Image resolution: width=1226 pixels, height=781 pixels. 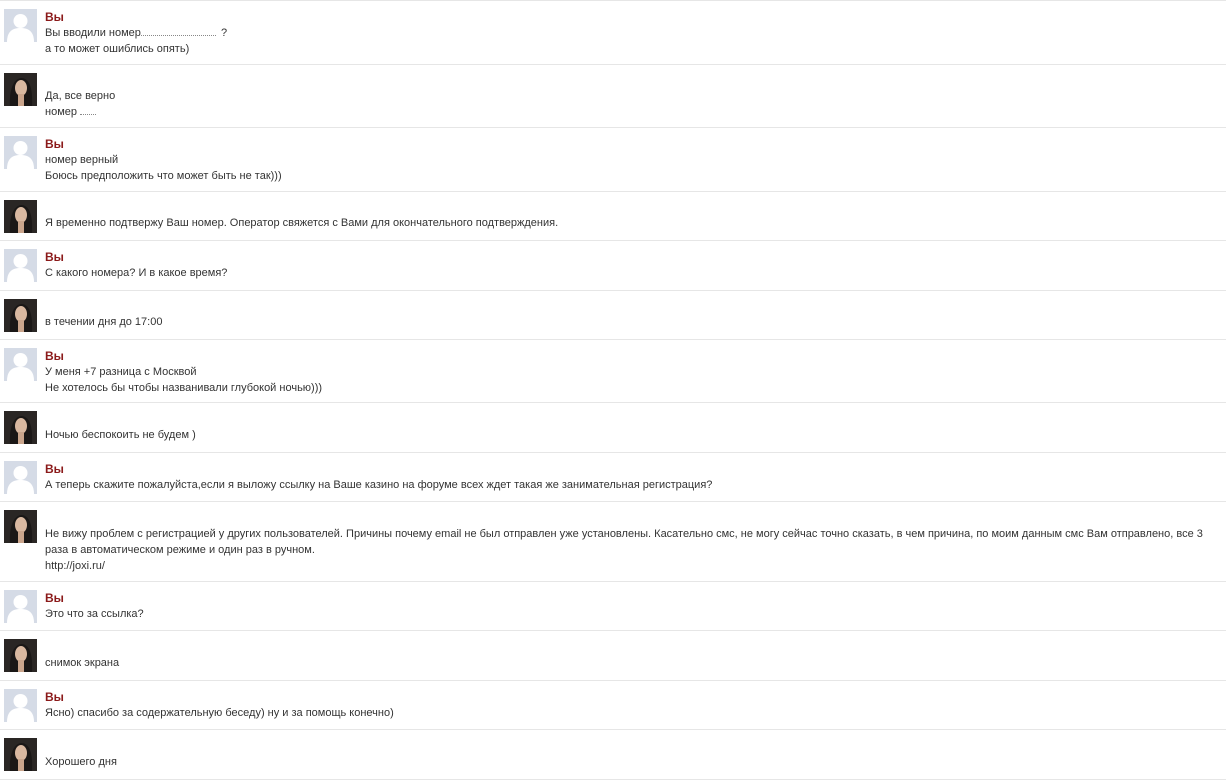 What do you see at coordinates (82, 663) in the screenshot?
I see `message-text: снимок экрана` at bounding box center [82, 663].